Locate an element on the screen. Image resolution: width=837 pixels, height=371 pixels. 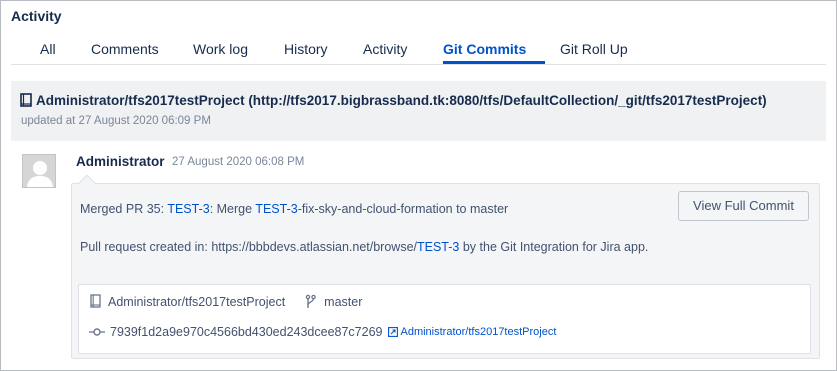
tab-work-log: Work log is located at coordinates (220, 49).